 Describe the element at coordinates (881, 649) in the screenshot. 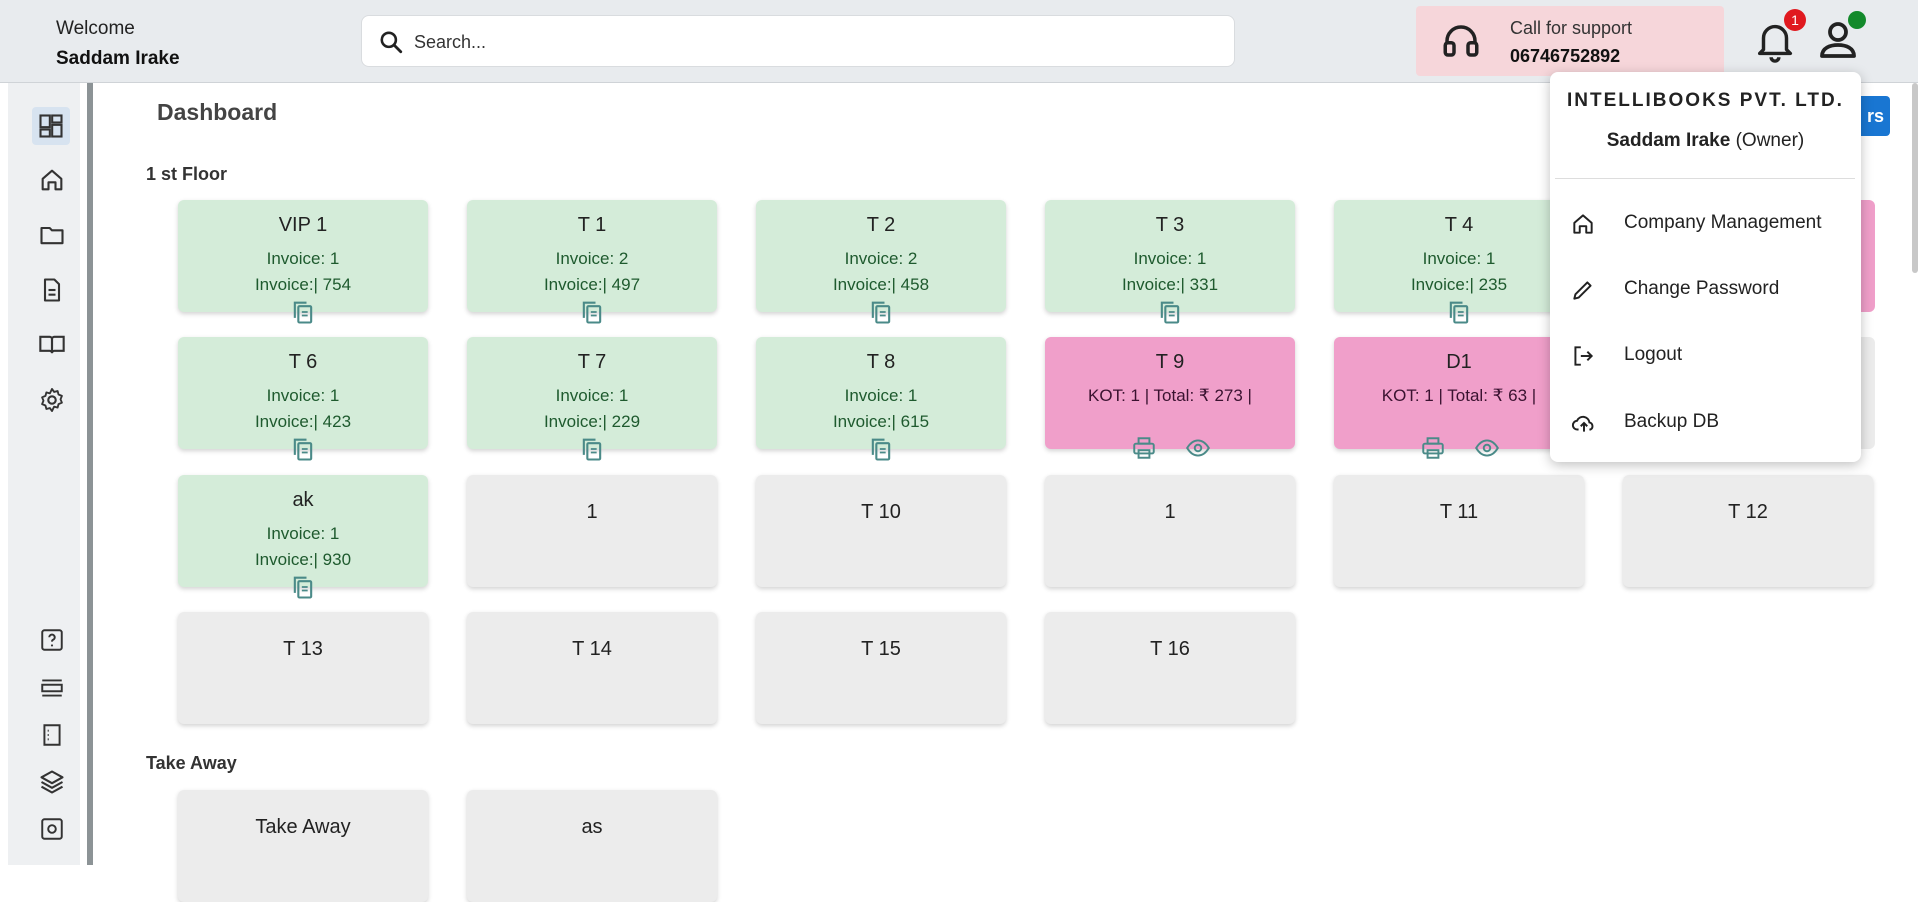

I see `table-name: T 15` at that location.